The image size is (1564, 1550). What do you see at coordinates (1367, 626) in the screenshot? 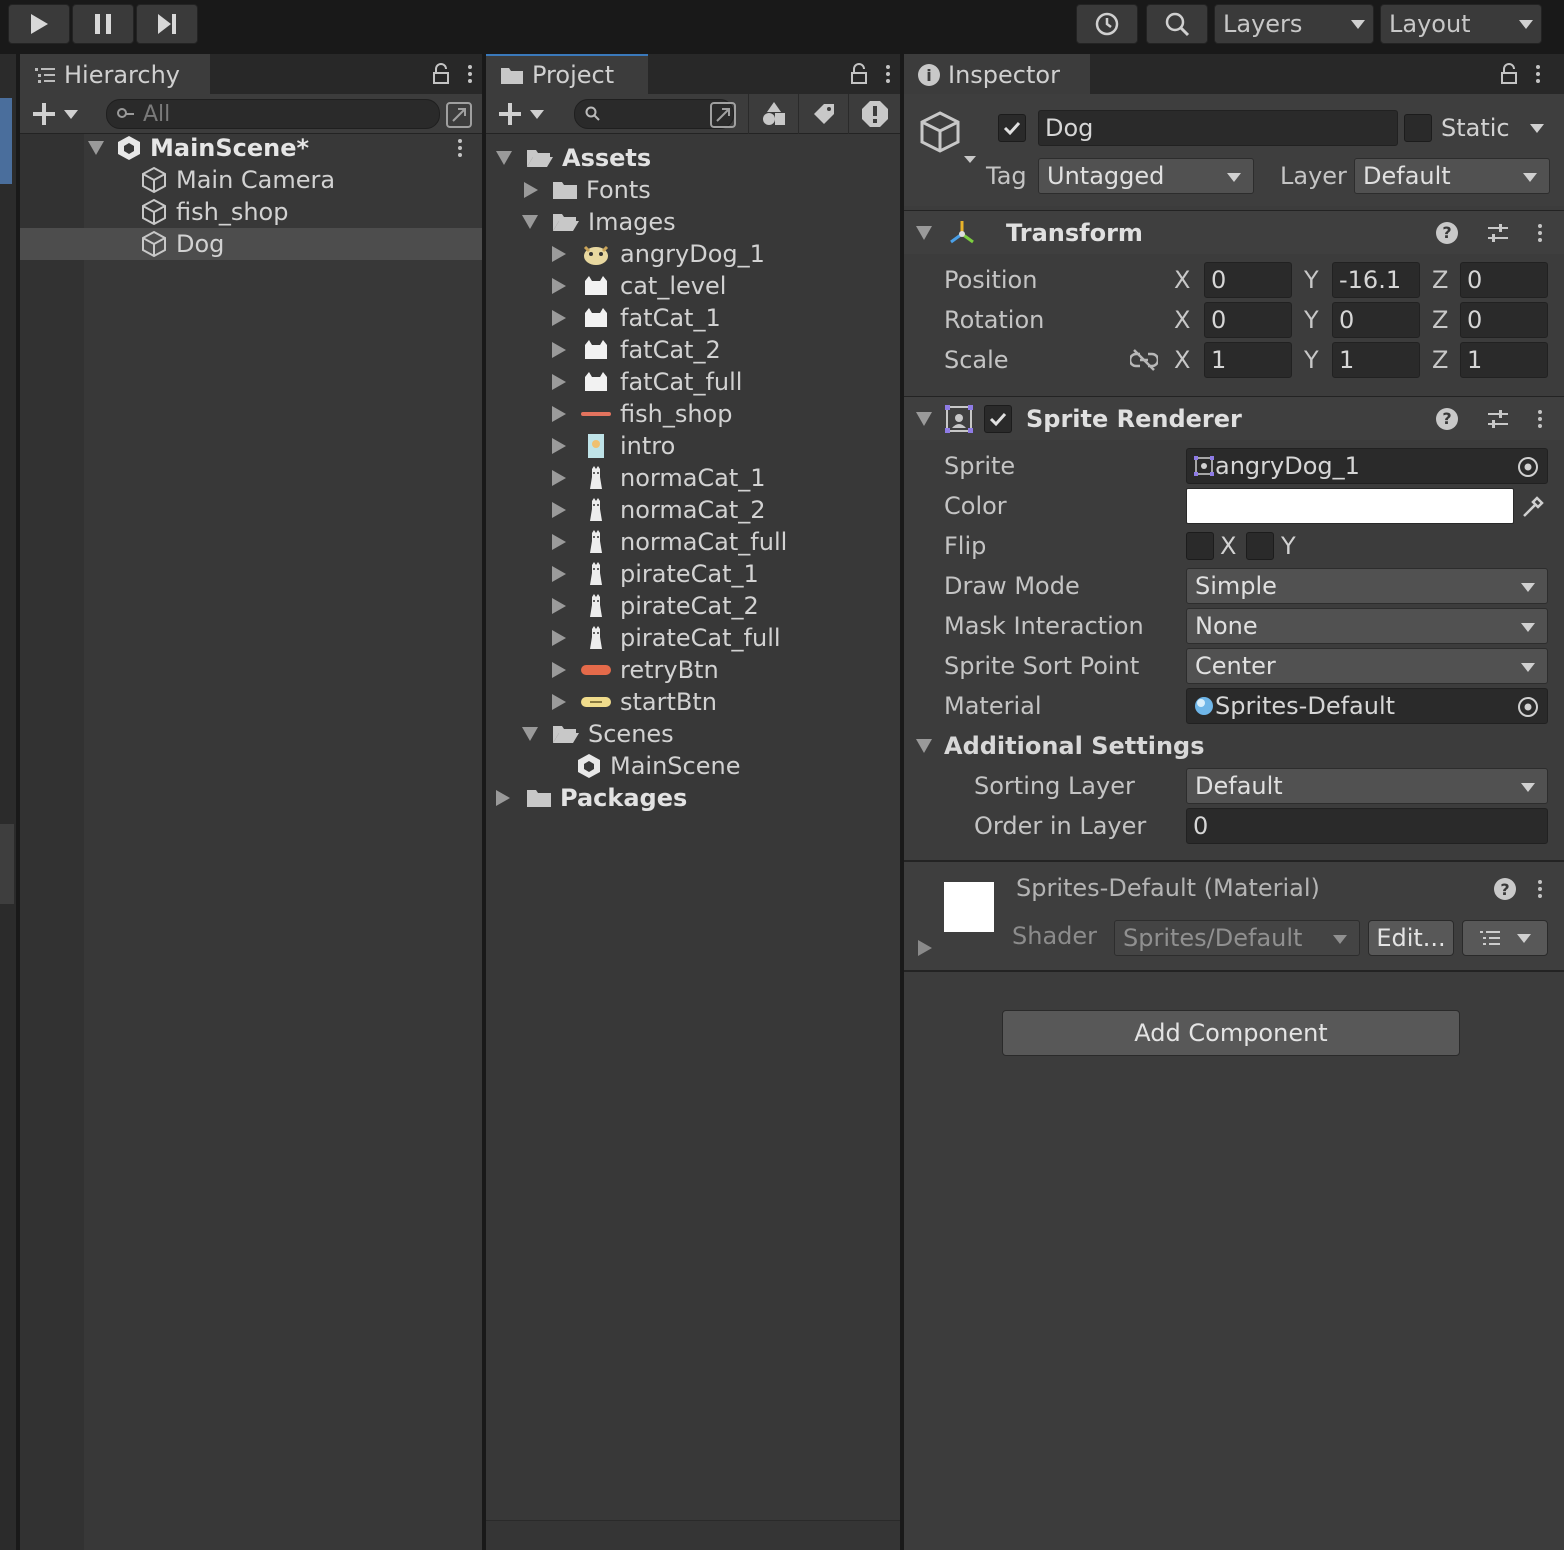
I see `mask-interaction-dropdown: None` at bounding box center [1367, 626].